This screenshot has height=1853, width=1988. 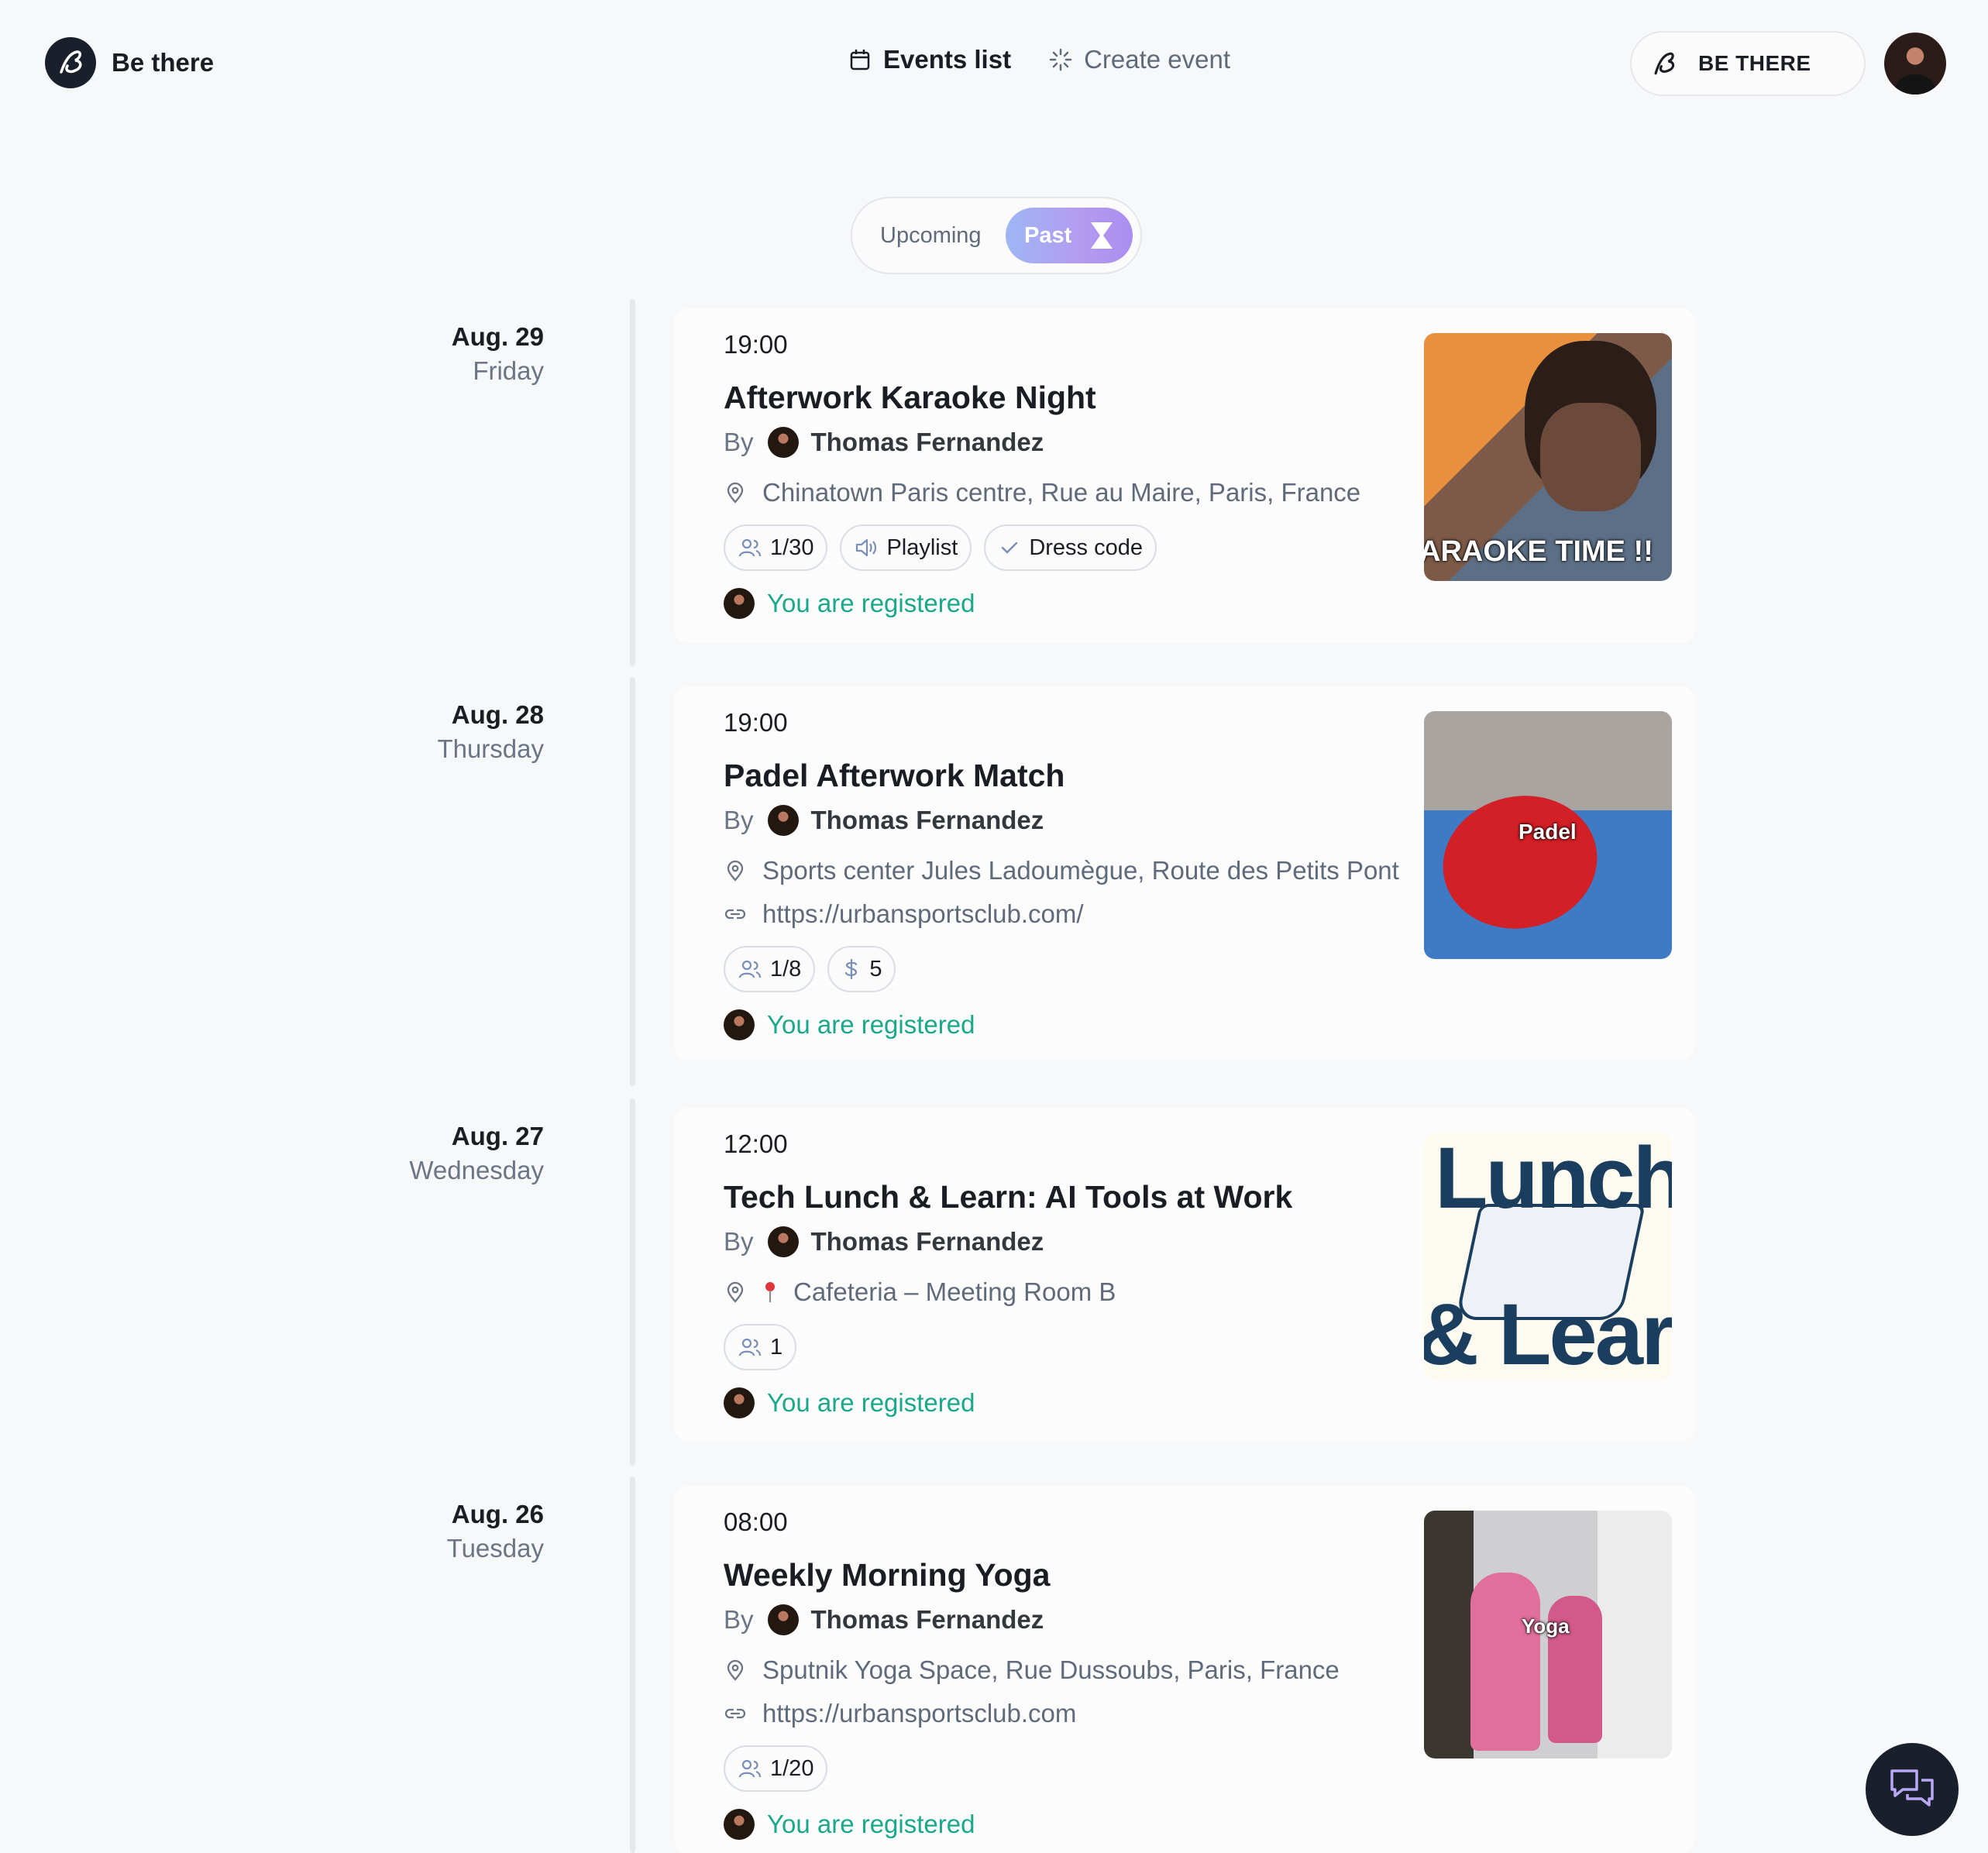 What do you see at coordinates (735, 493) in the screenshot?
I see `location-pin-icon` at bounding box center [735, 493].